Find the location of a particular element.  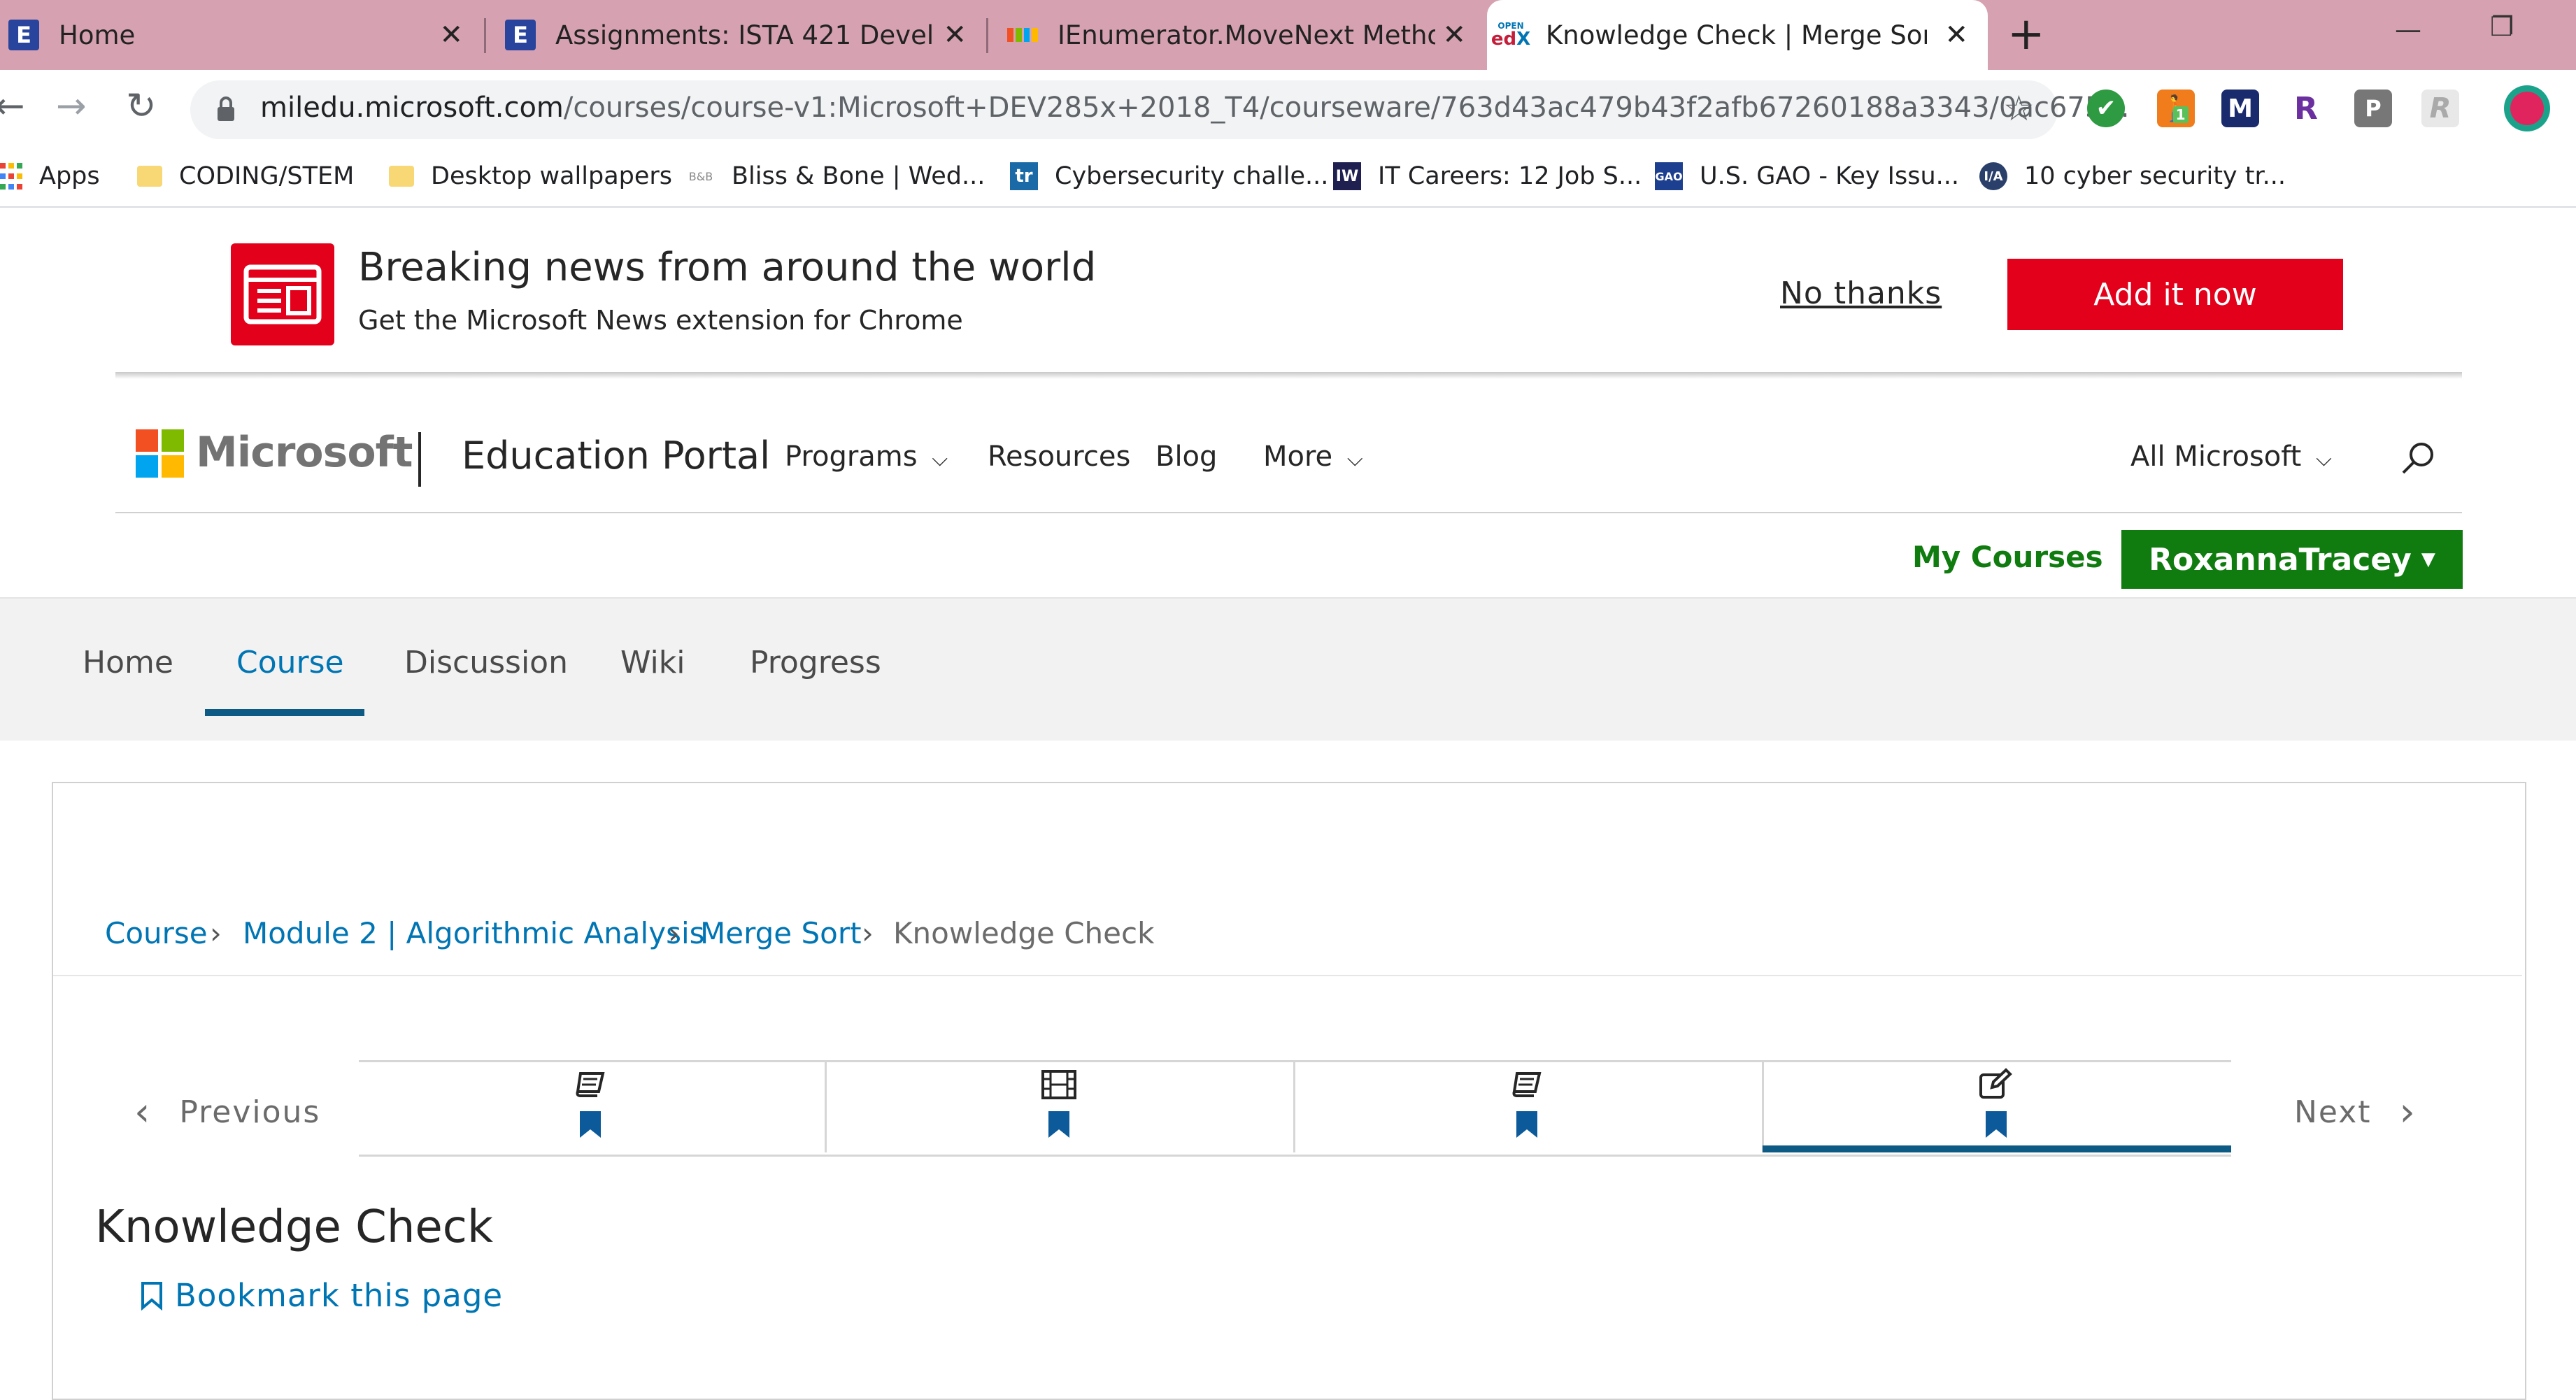

no-thanks-link: No thanks is located at coordinates (1861, 293).